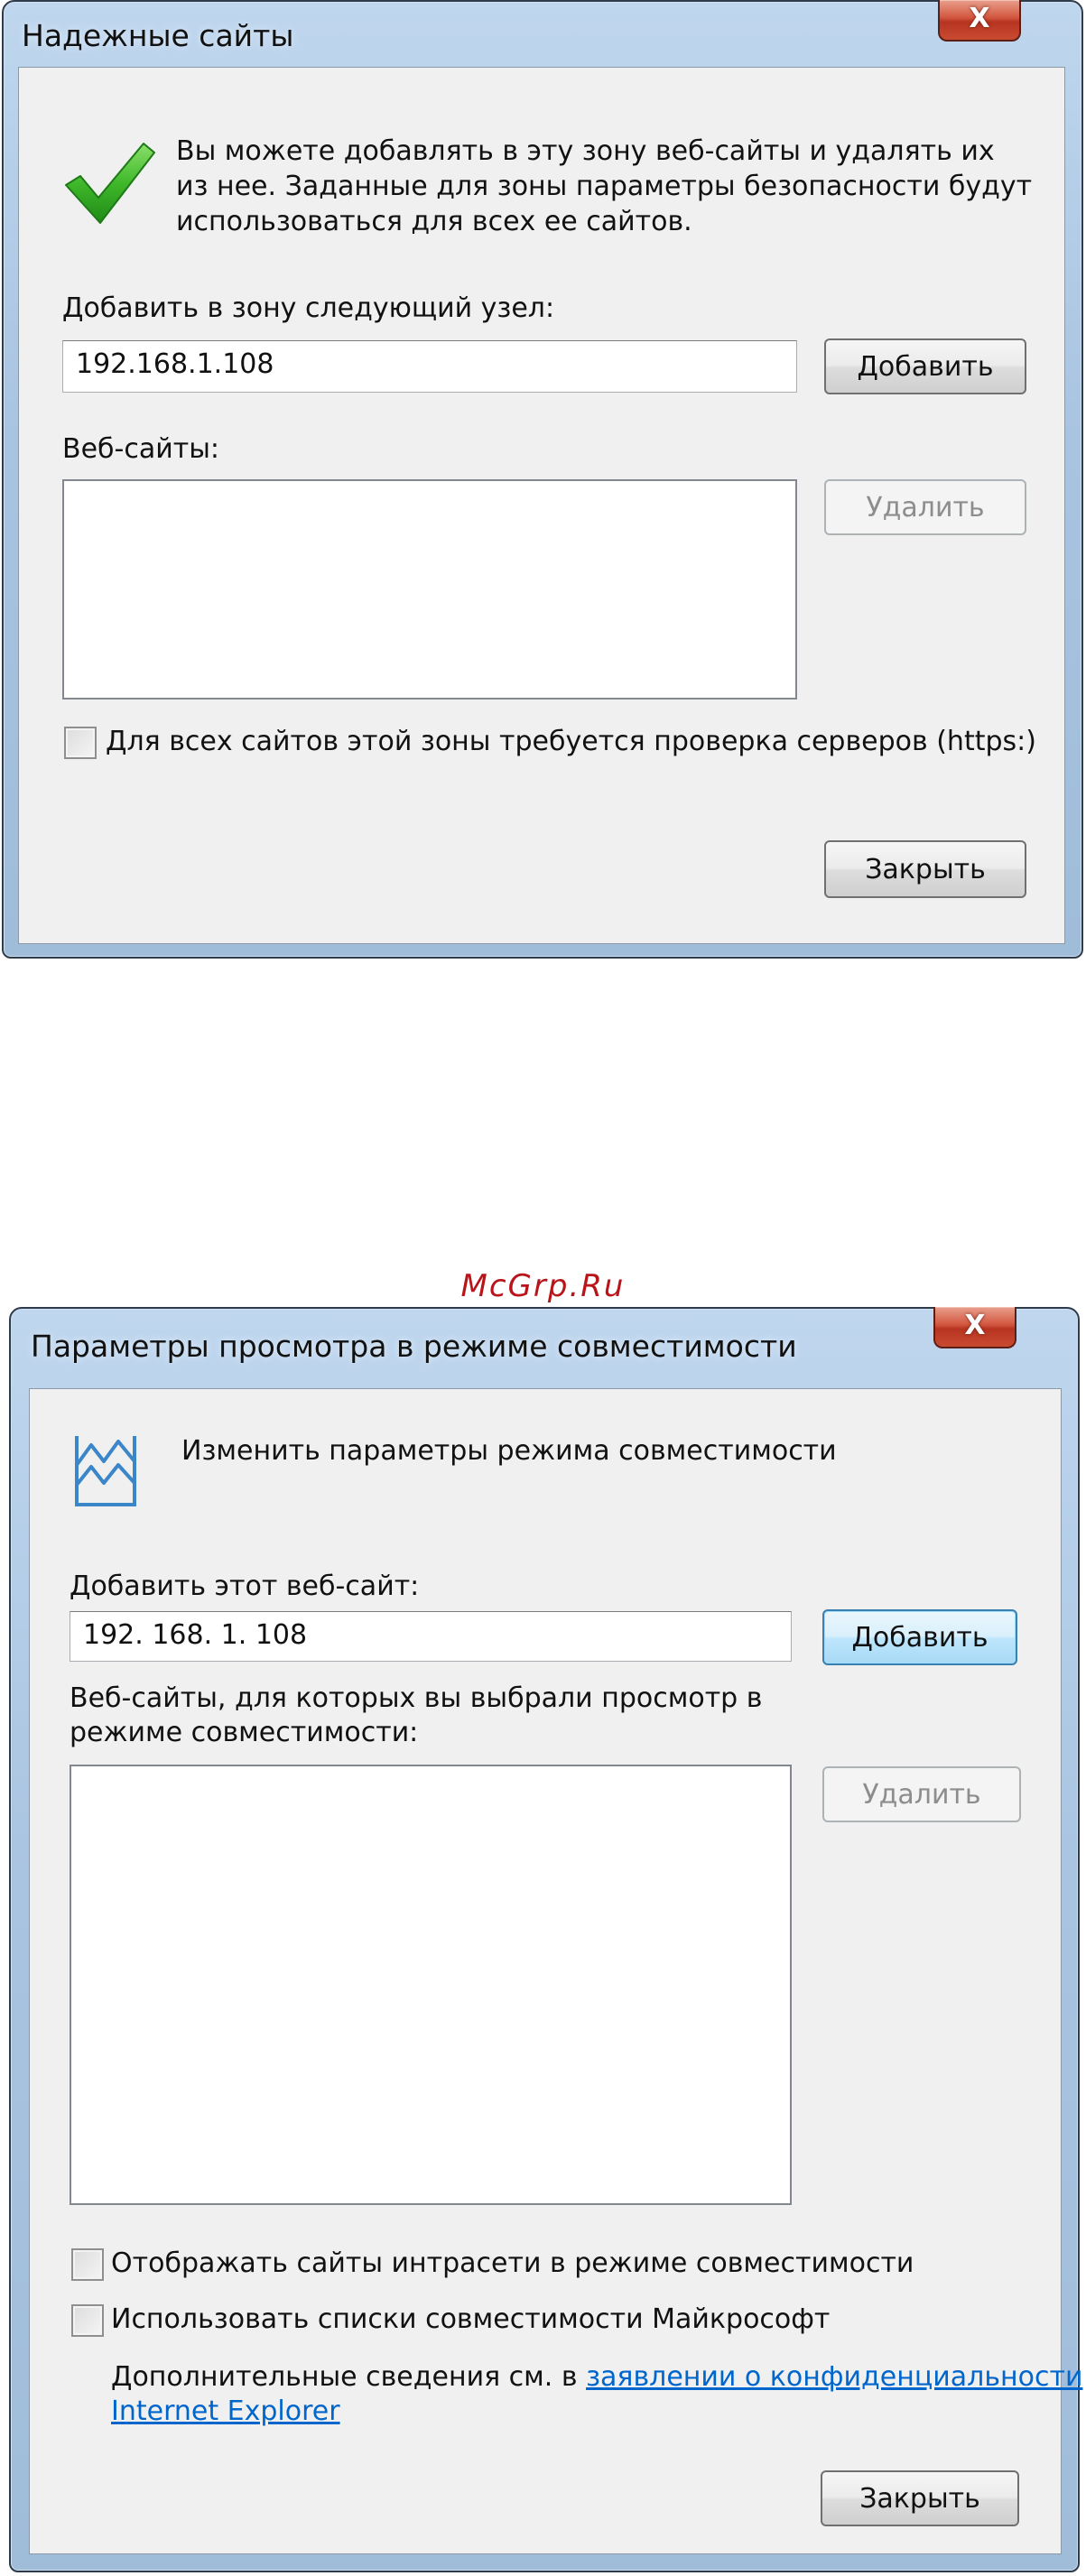 This screenshot has width=1086, height=2576. What do you see at coordinates (87, 2264) in the screenshot?
I see `intranet-checkbox` at bounding box center [87, 2264].